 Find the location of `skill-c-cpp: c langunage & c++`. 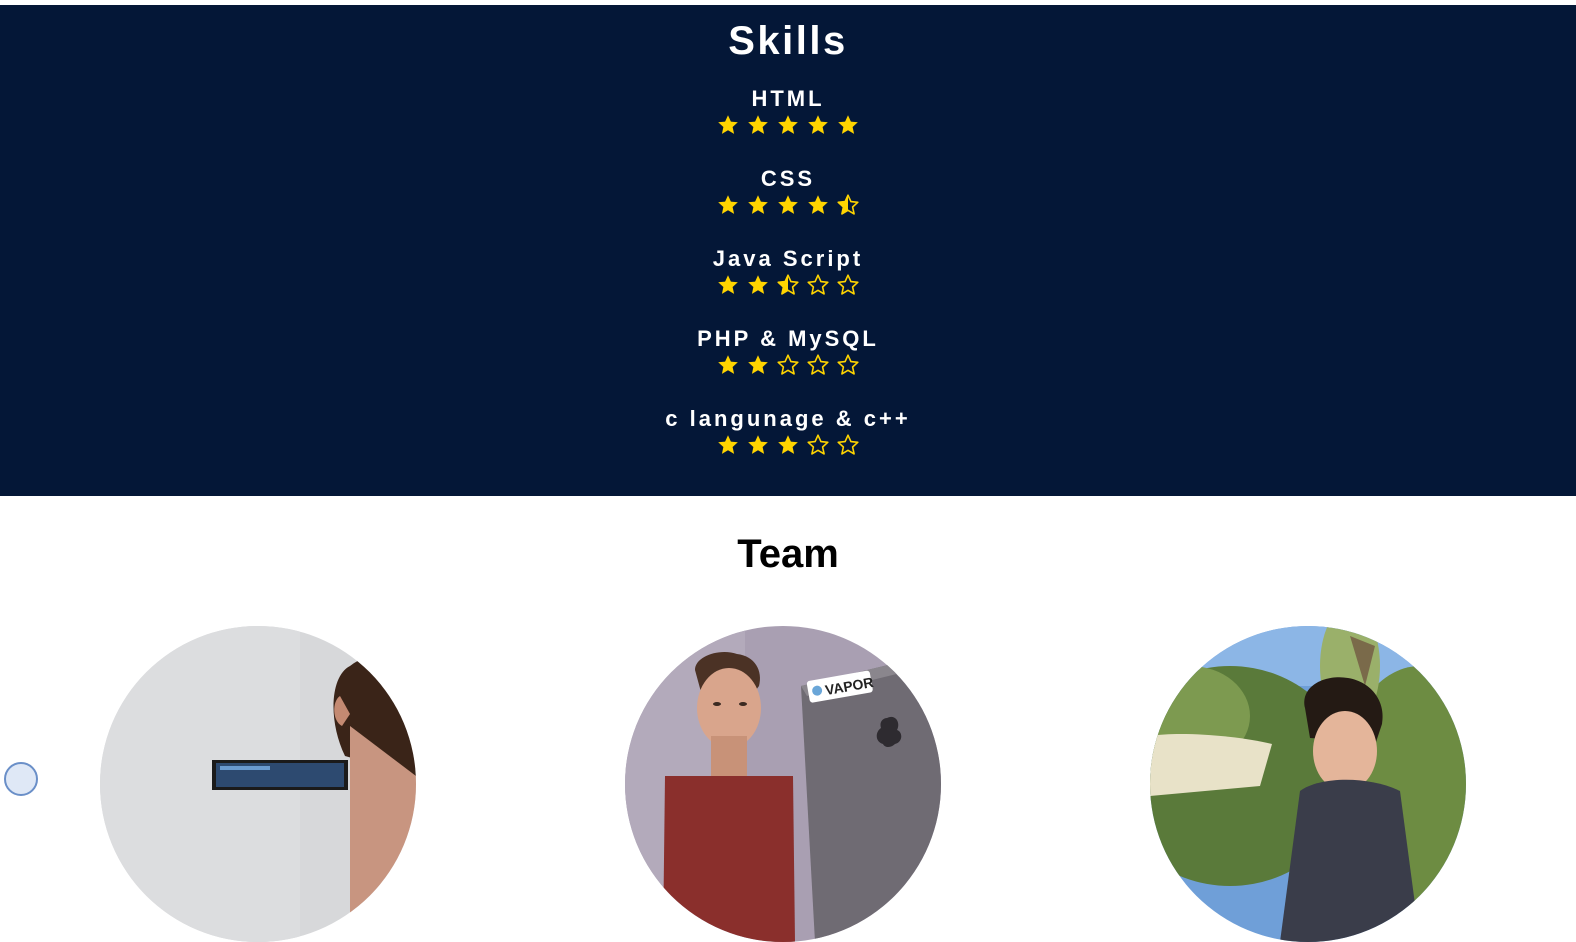

skill-c-cpp: c langunage & c++ is located at coordinates (788, 432).